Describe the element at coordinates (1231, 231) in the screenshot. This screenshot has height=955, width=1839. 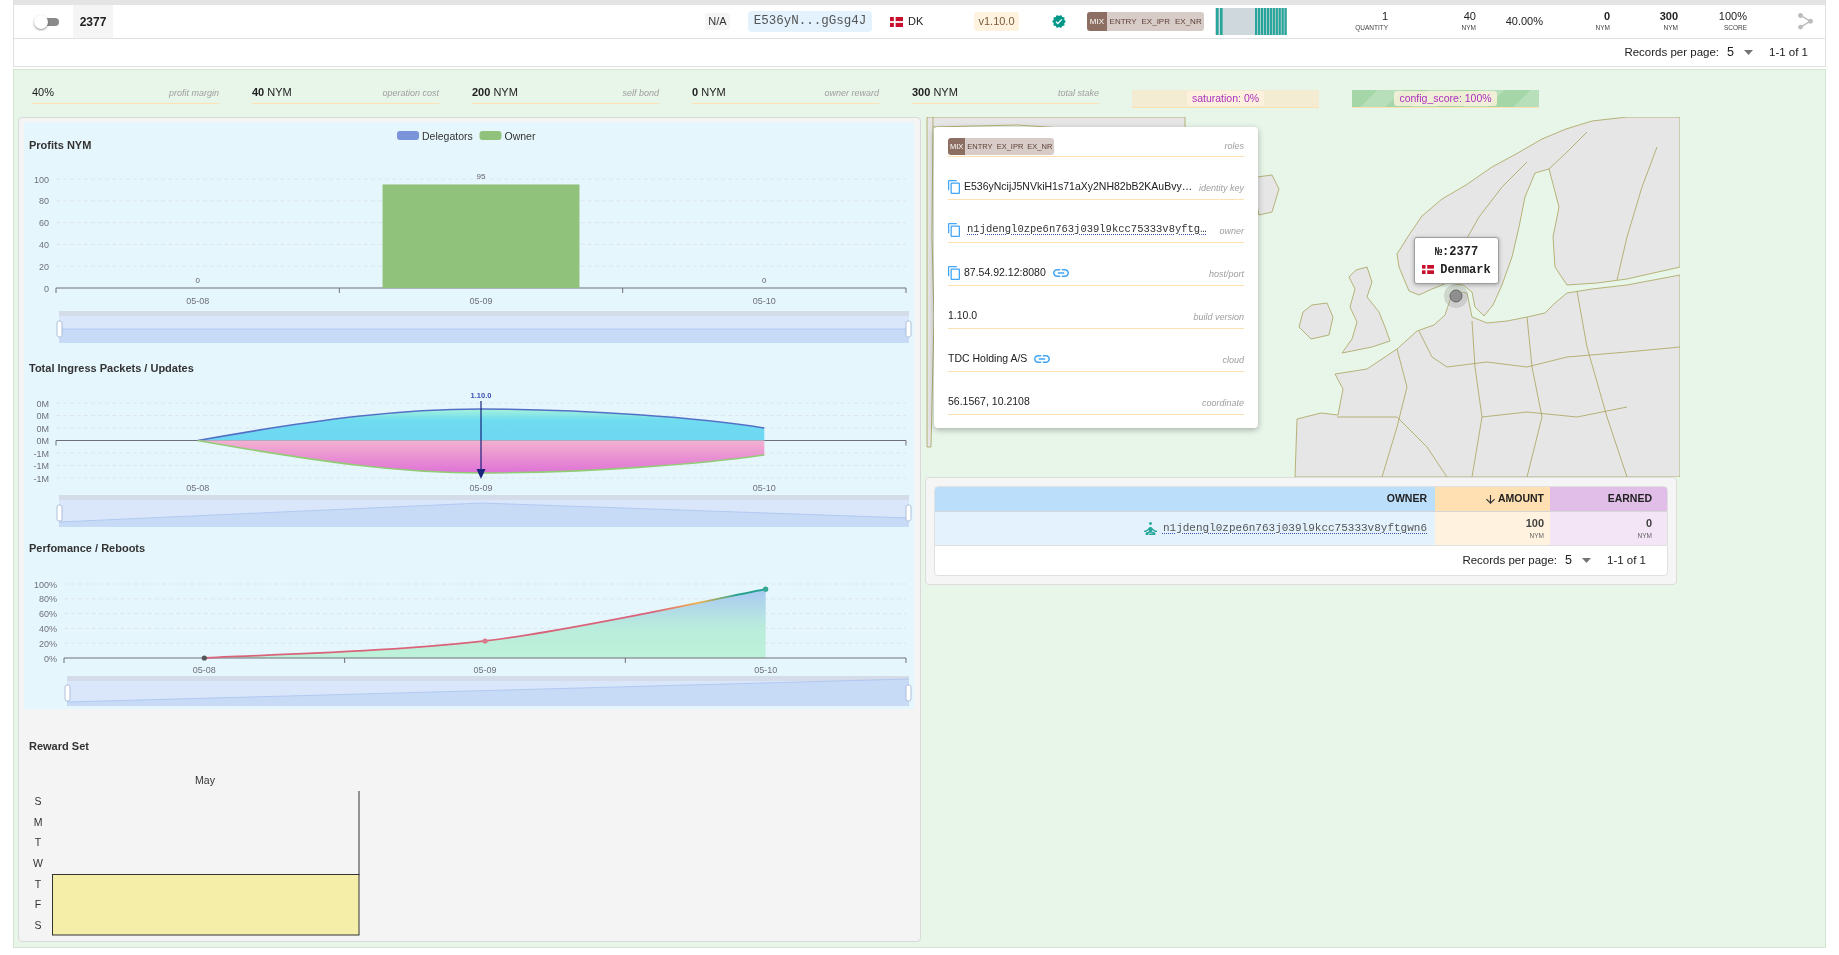
I see `field-label: owner` at that location.